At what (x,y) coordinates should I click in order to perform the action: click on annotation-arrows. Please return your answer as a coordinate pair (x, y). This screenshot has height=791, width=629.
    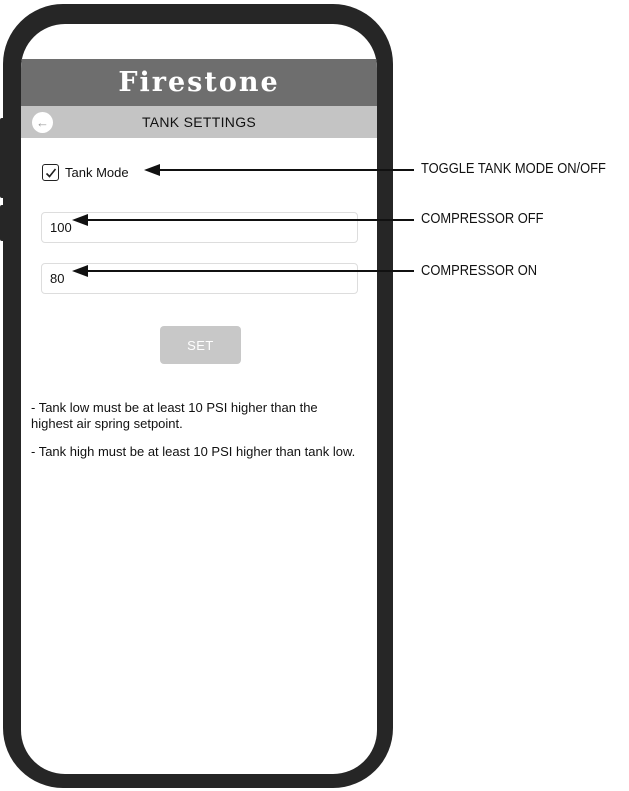
    Looking at the image, I should click on (243, 220).